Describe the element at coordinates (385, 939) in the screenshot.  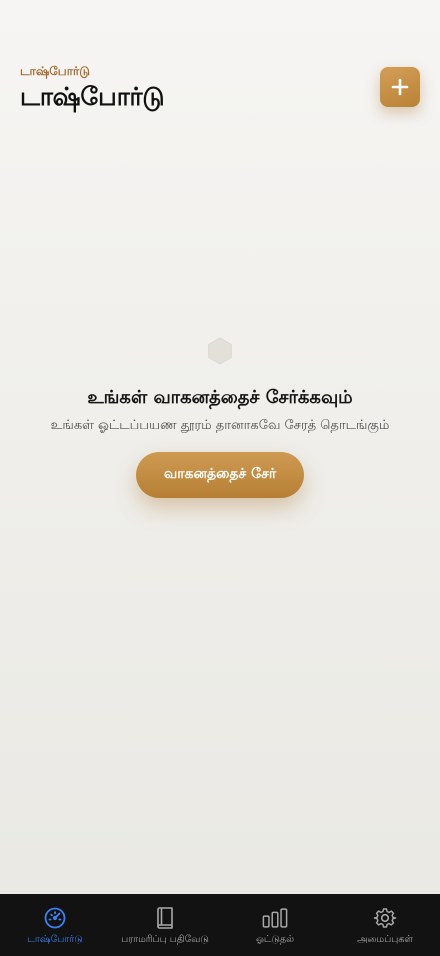
I see `nav-label: அமைப்புகள்` at that location.